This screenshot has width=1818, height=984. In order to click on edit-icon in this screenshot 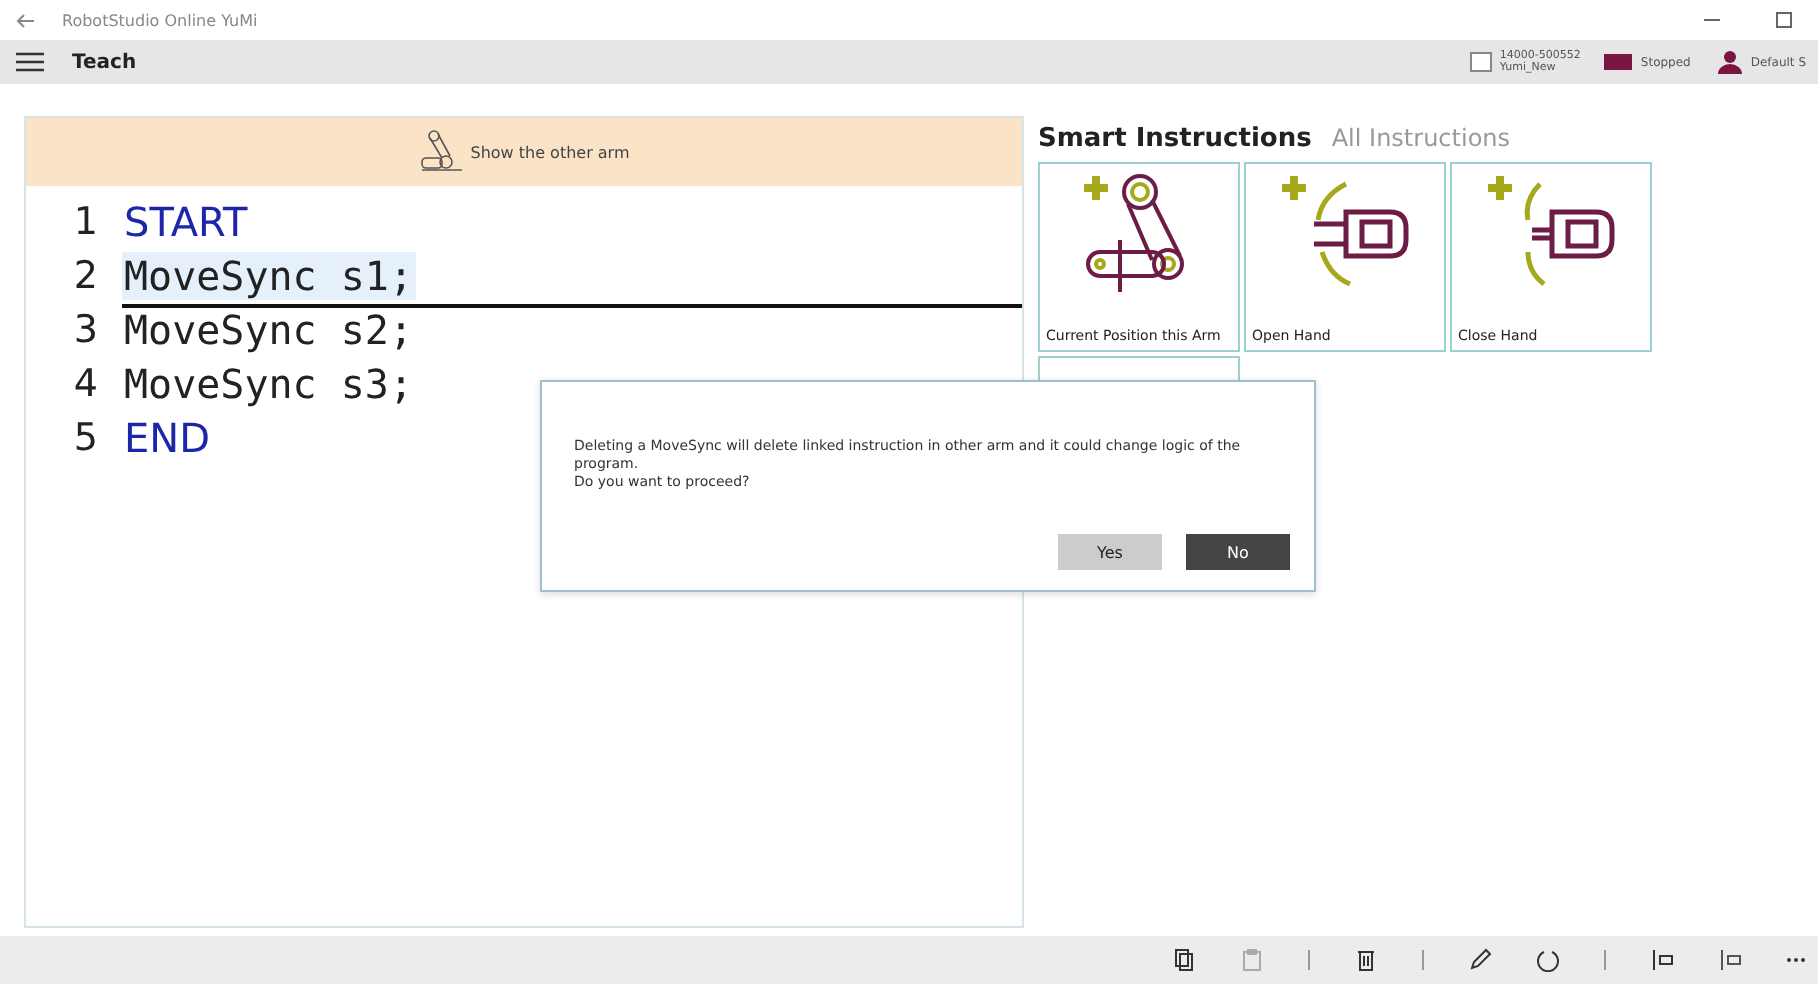, I will do `click(1480, 960)`.